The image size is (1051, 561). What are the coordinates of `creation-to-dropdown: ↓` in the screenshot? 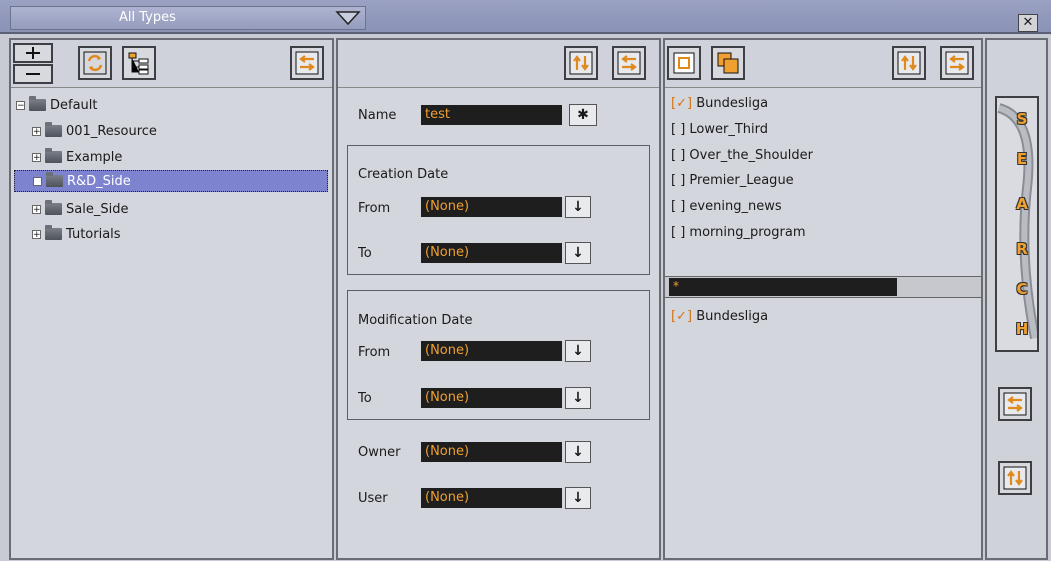 It's located at (578, 253).